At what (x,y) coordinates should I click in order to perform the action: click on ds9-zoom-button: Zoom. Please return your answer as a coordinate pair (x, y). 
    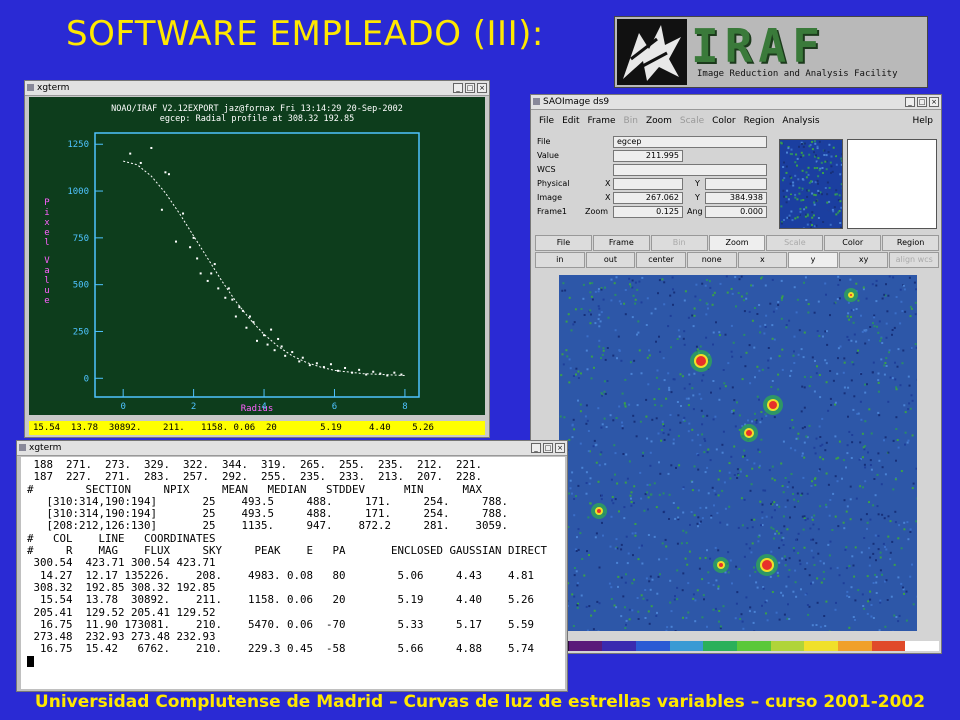
    Looking at the image, I should click on (737, 243).